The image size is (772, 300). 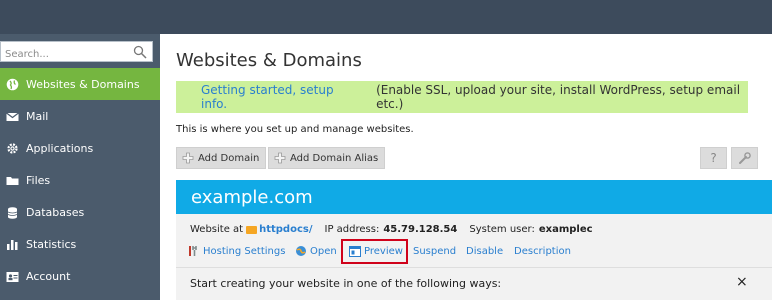 I want to click on sidebar-item-label: Websites & Domains, so click(x=83, y=84).